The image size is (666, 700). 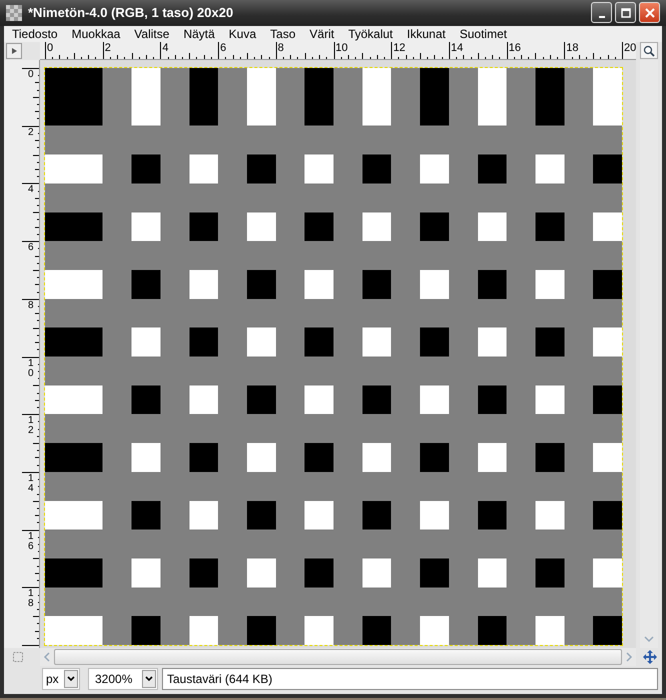 I want to click on close-icon, so click(x=649, y=13).